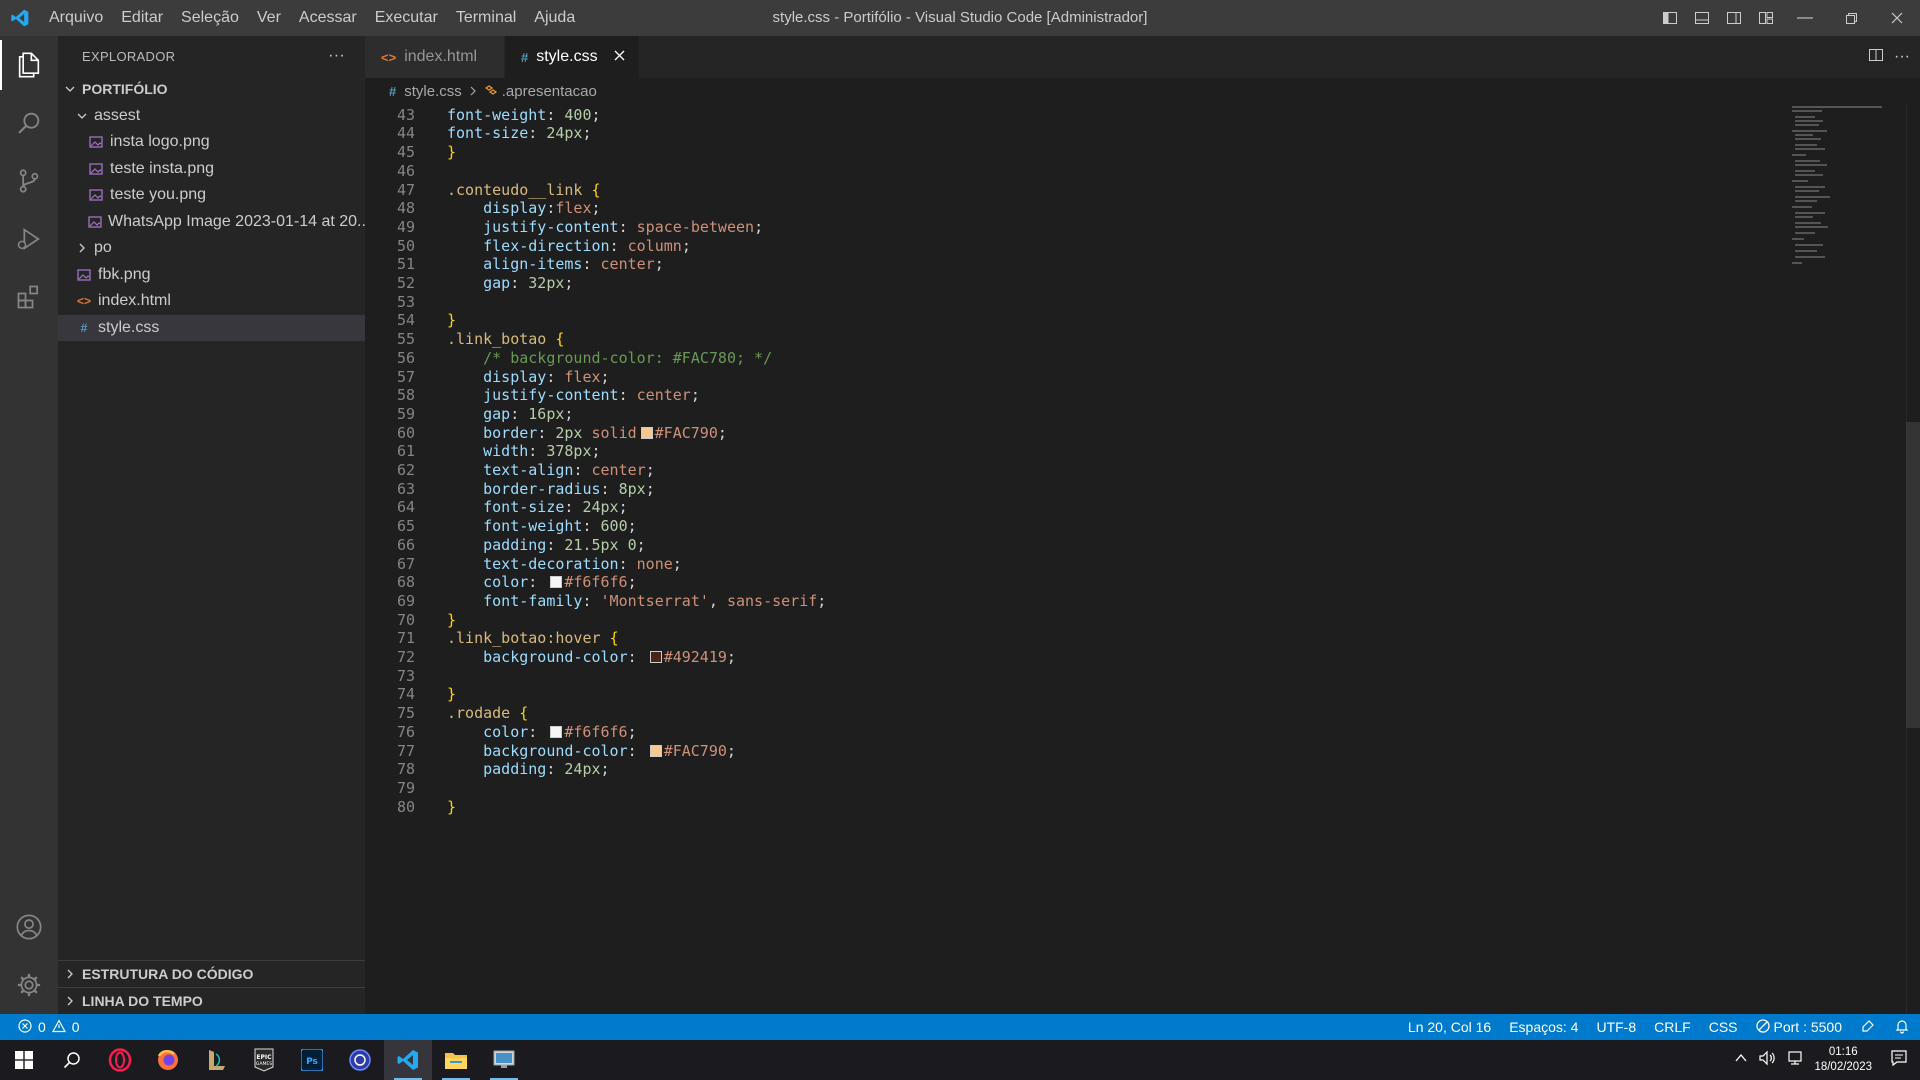 Image resolution: width=1920 pixels, height=1080 pixels. What do you see at coordinates (29, 239) in the screenshot?
I see `run-debug-icon` at bounding box center [29, 239].